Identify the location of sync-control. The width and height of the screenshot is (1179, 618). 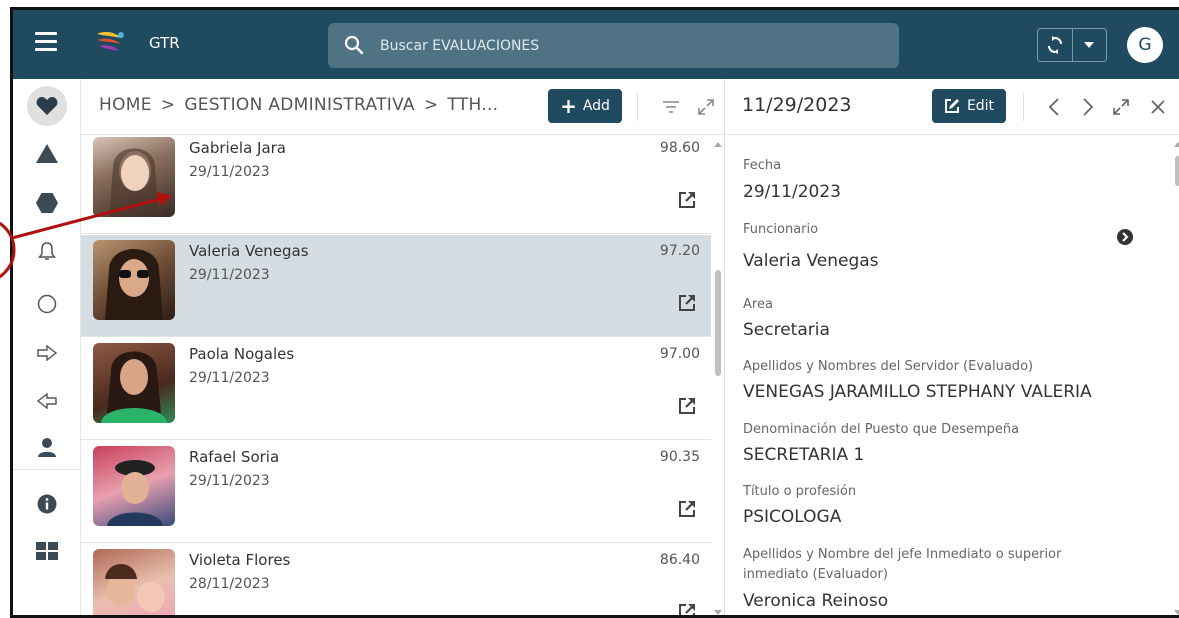
(1072, 45).